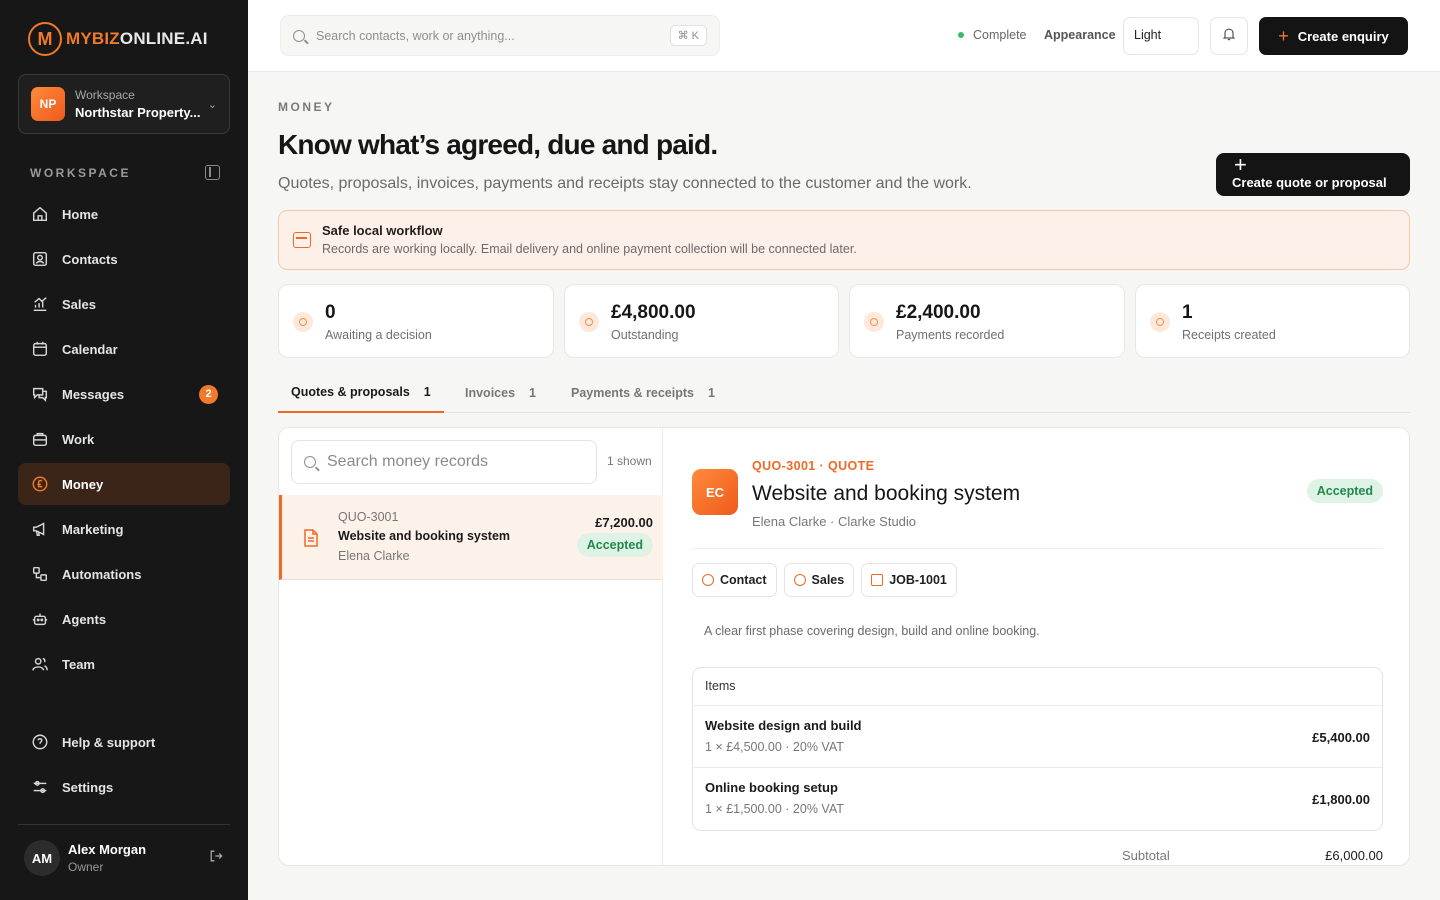  I want to click on sales-icon, so click(799, 580).